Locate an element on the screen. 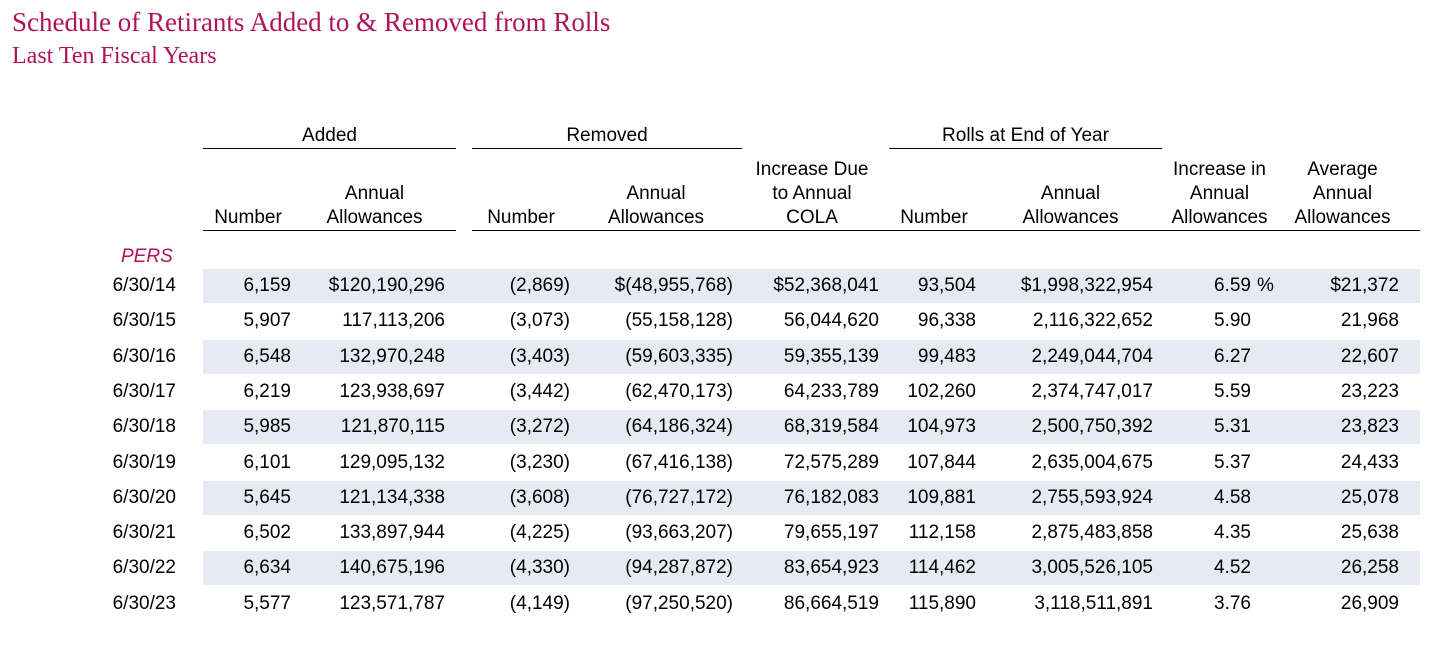  cell-added-allowances: 129,095,132 is located at coordinates (392, 462).